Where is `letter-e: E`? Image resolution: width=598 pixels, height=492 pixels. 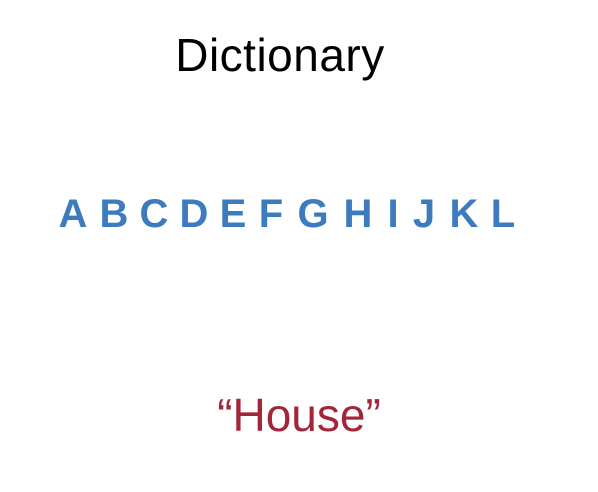
letter-e: E is located at coordinates (233, 214).